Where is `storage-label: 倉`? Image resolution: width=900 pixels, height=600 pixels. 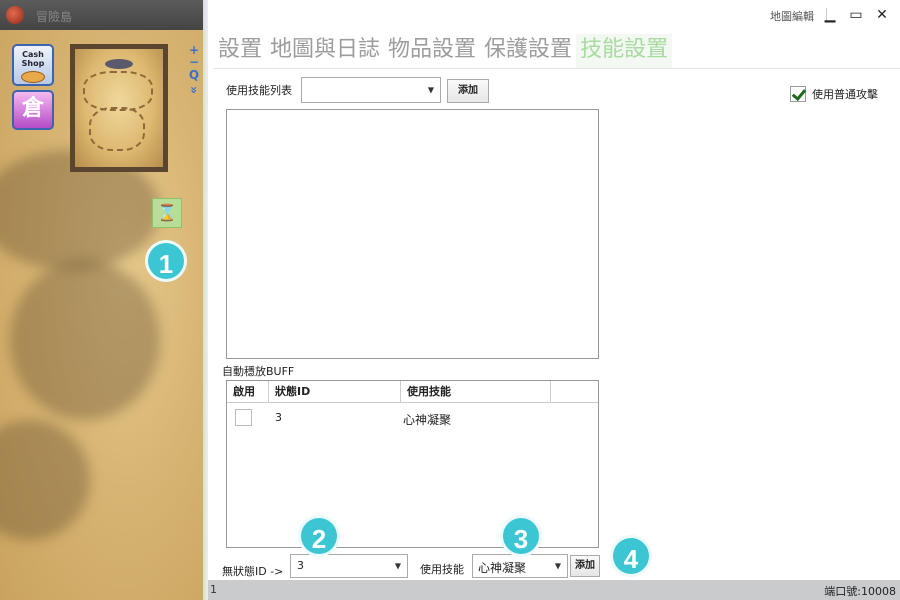 storage-label: 倉 is located at coordinates (32, 108).